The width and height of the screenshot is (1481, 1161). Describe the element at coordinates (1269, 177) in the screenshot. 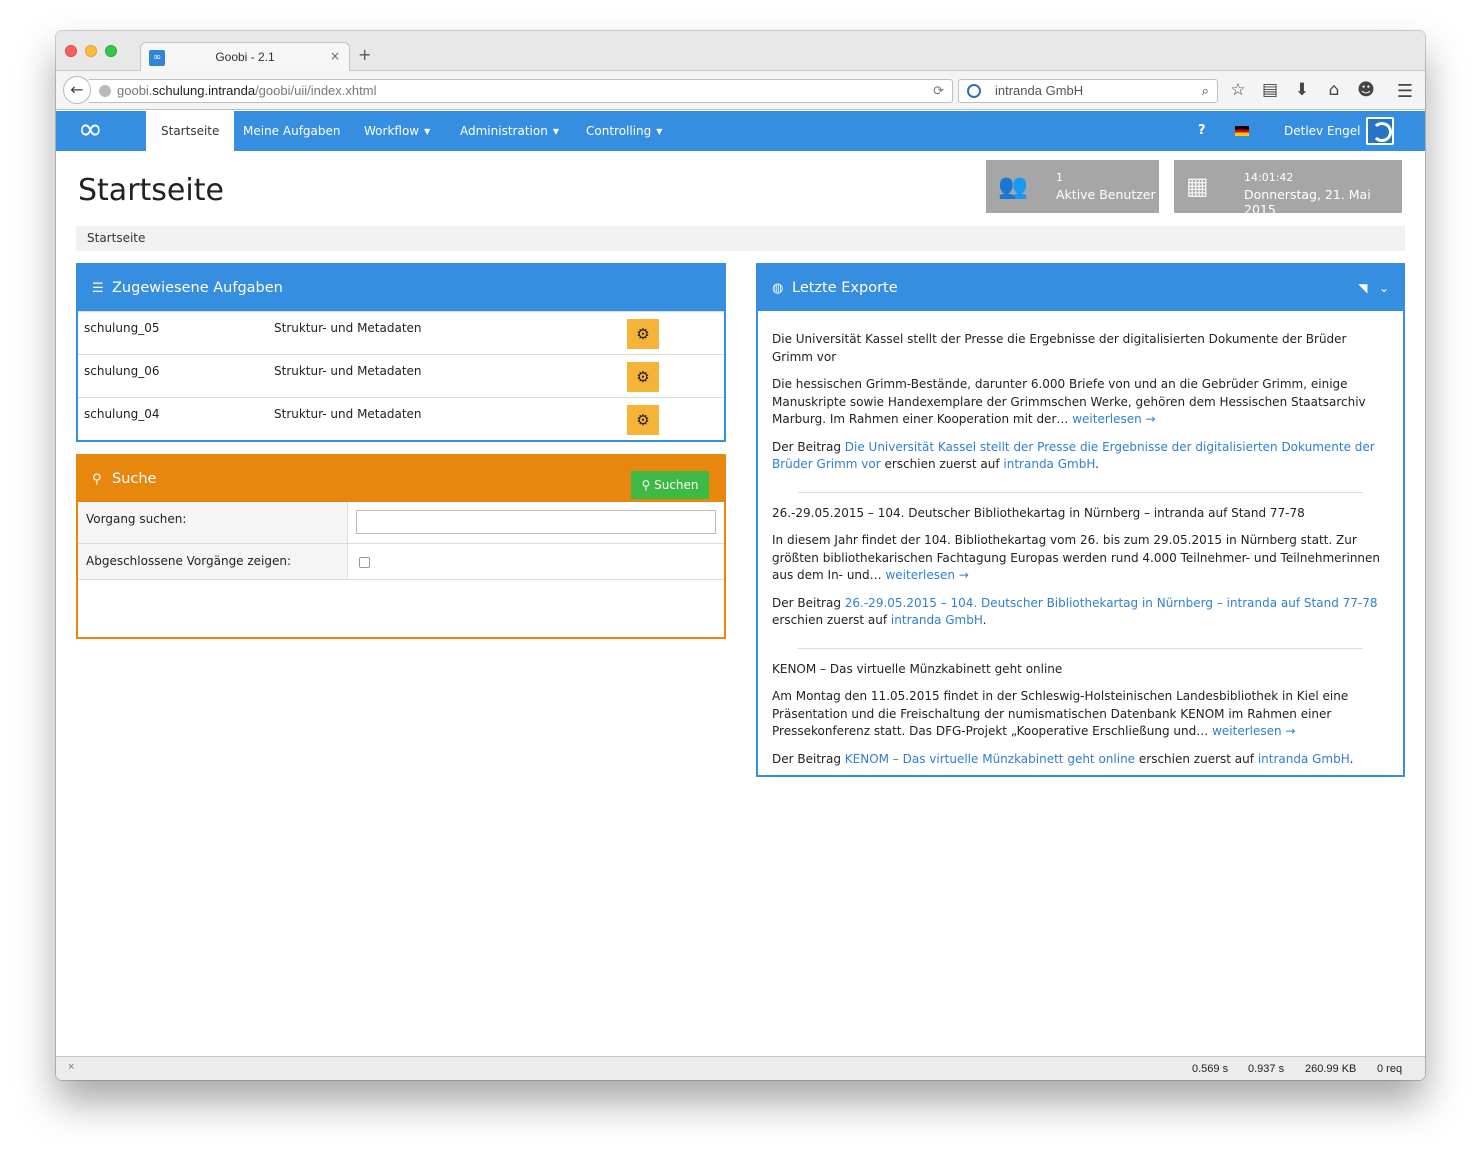

I see `current-time: 14:01:42` at that location.